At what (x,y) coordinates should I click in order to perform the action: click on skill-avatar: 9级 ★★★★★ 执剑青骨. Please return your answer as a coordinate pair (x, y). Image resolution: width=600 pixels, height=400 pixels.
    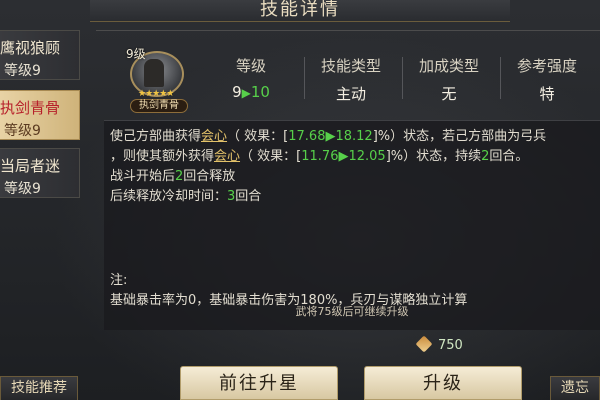
    Looking at the image, I should click on (159, 79).